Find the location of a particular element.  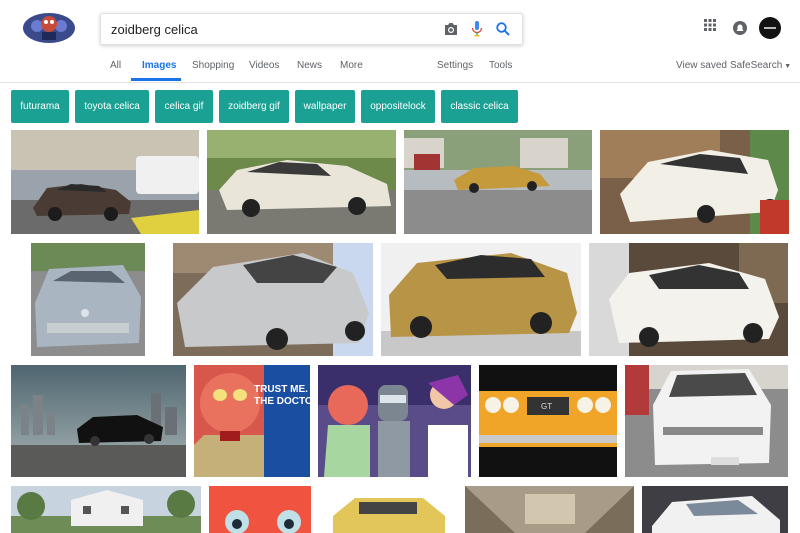

account-avatar is located at coordinates (770, 30).